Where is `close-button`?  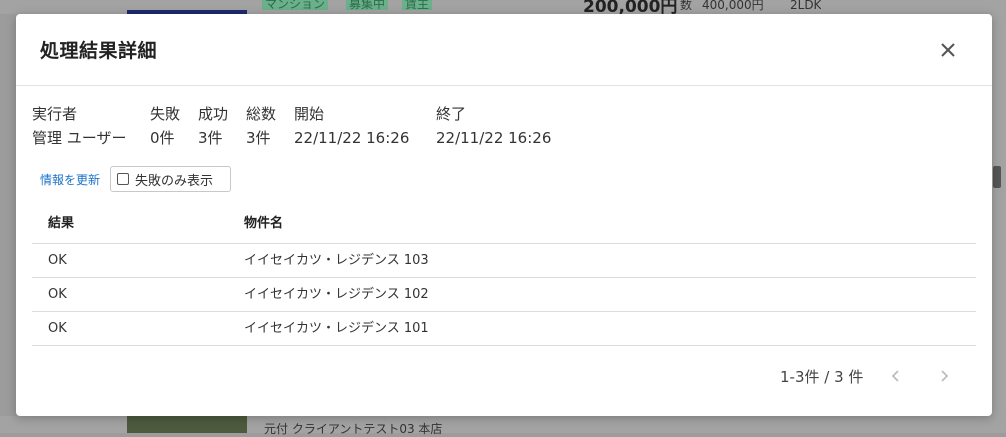 close-button is located at coordinates (948, 50).